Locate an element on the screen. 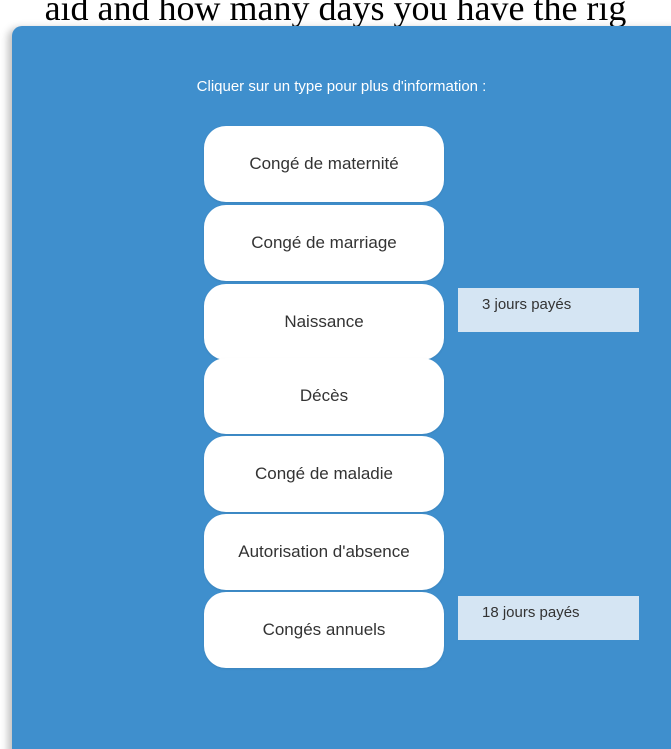 This screenshot has width=671, height=749. type-button-marriage: Congé de marriage is located at coordinates (324, 243).